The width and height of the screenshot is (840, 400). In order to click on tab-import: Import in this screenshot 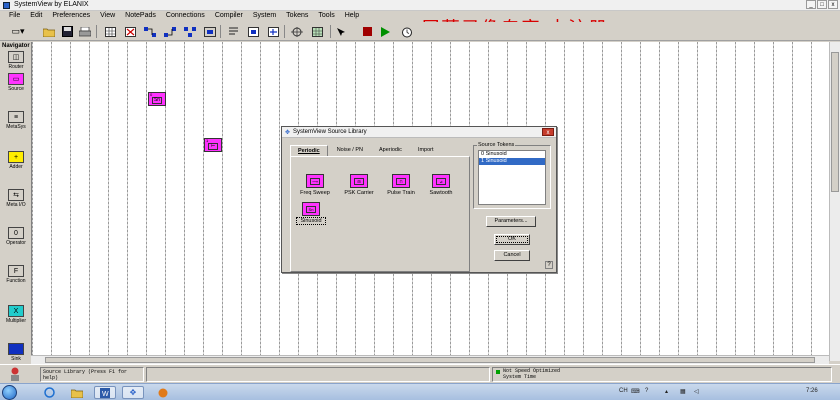, I will do `click(426, 150)`.